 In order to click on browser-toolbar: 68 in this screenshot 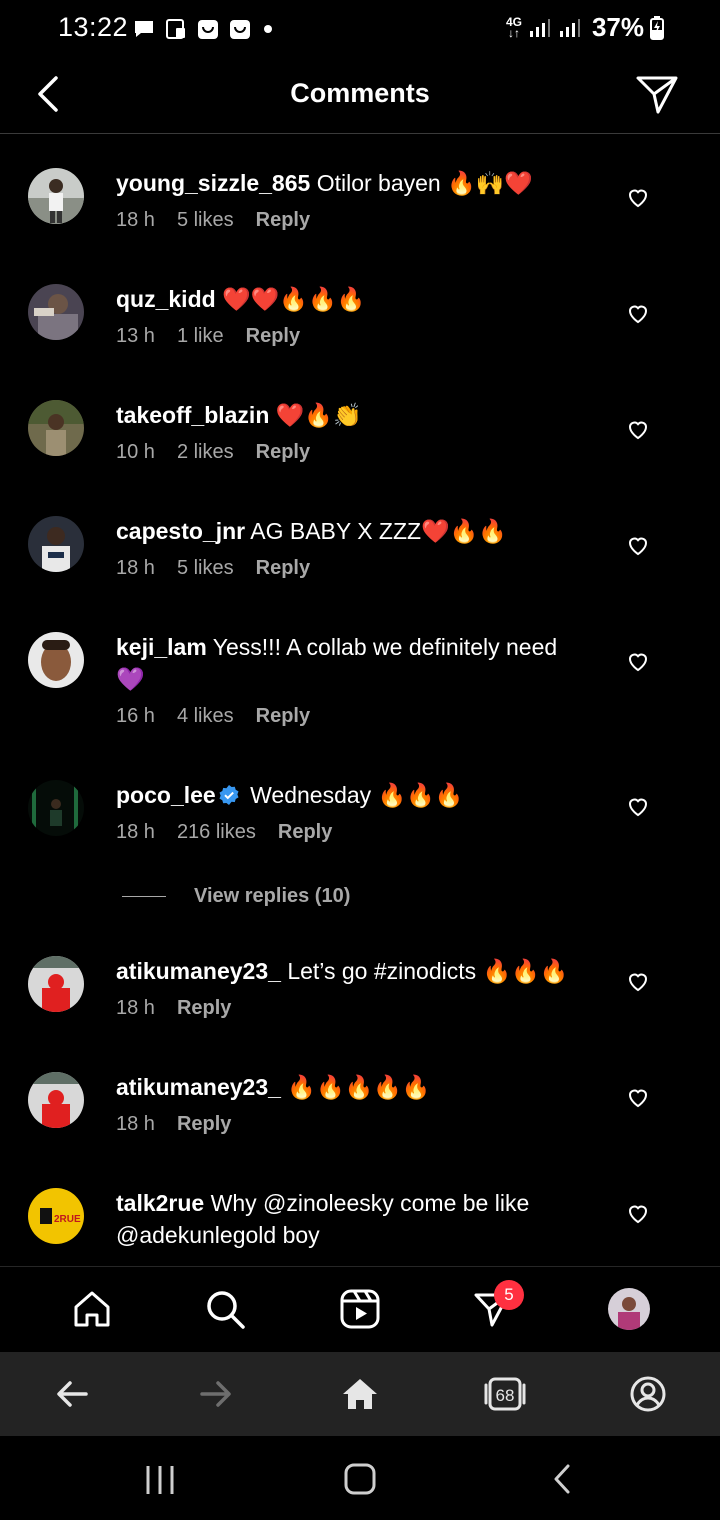, I will do `click(360, 1394)`.